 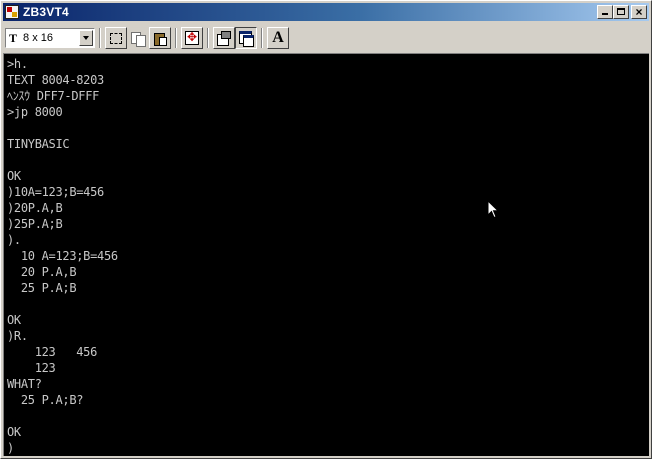 What do you see at coordinates (38, 38) in the screenshot?
I see `font-size-value: 8 x 16` at bounding box center [38, 38].